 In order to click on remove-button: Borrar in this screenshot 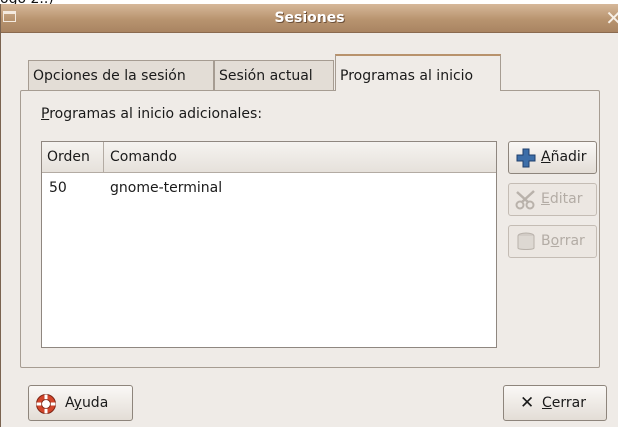, I will do `click(552, 241)`.